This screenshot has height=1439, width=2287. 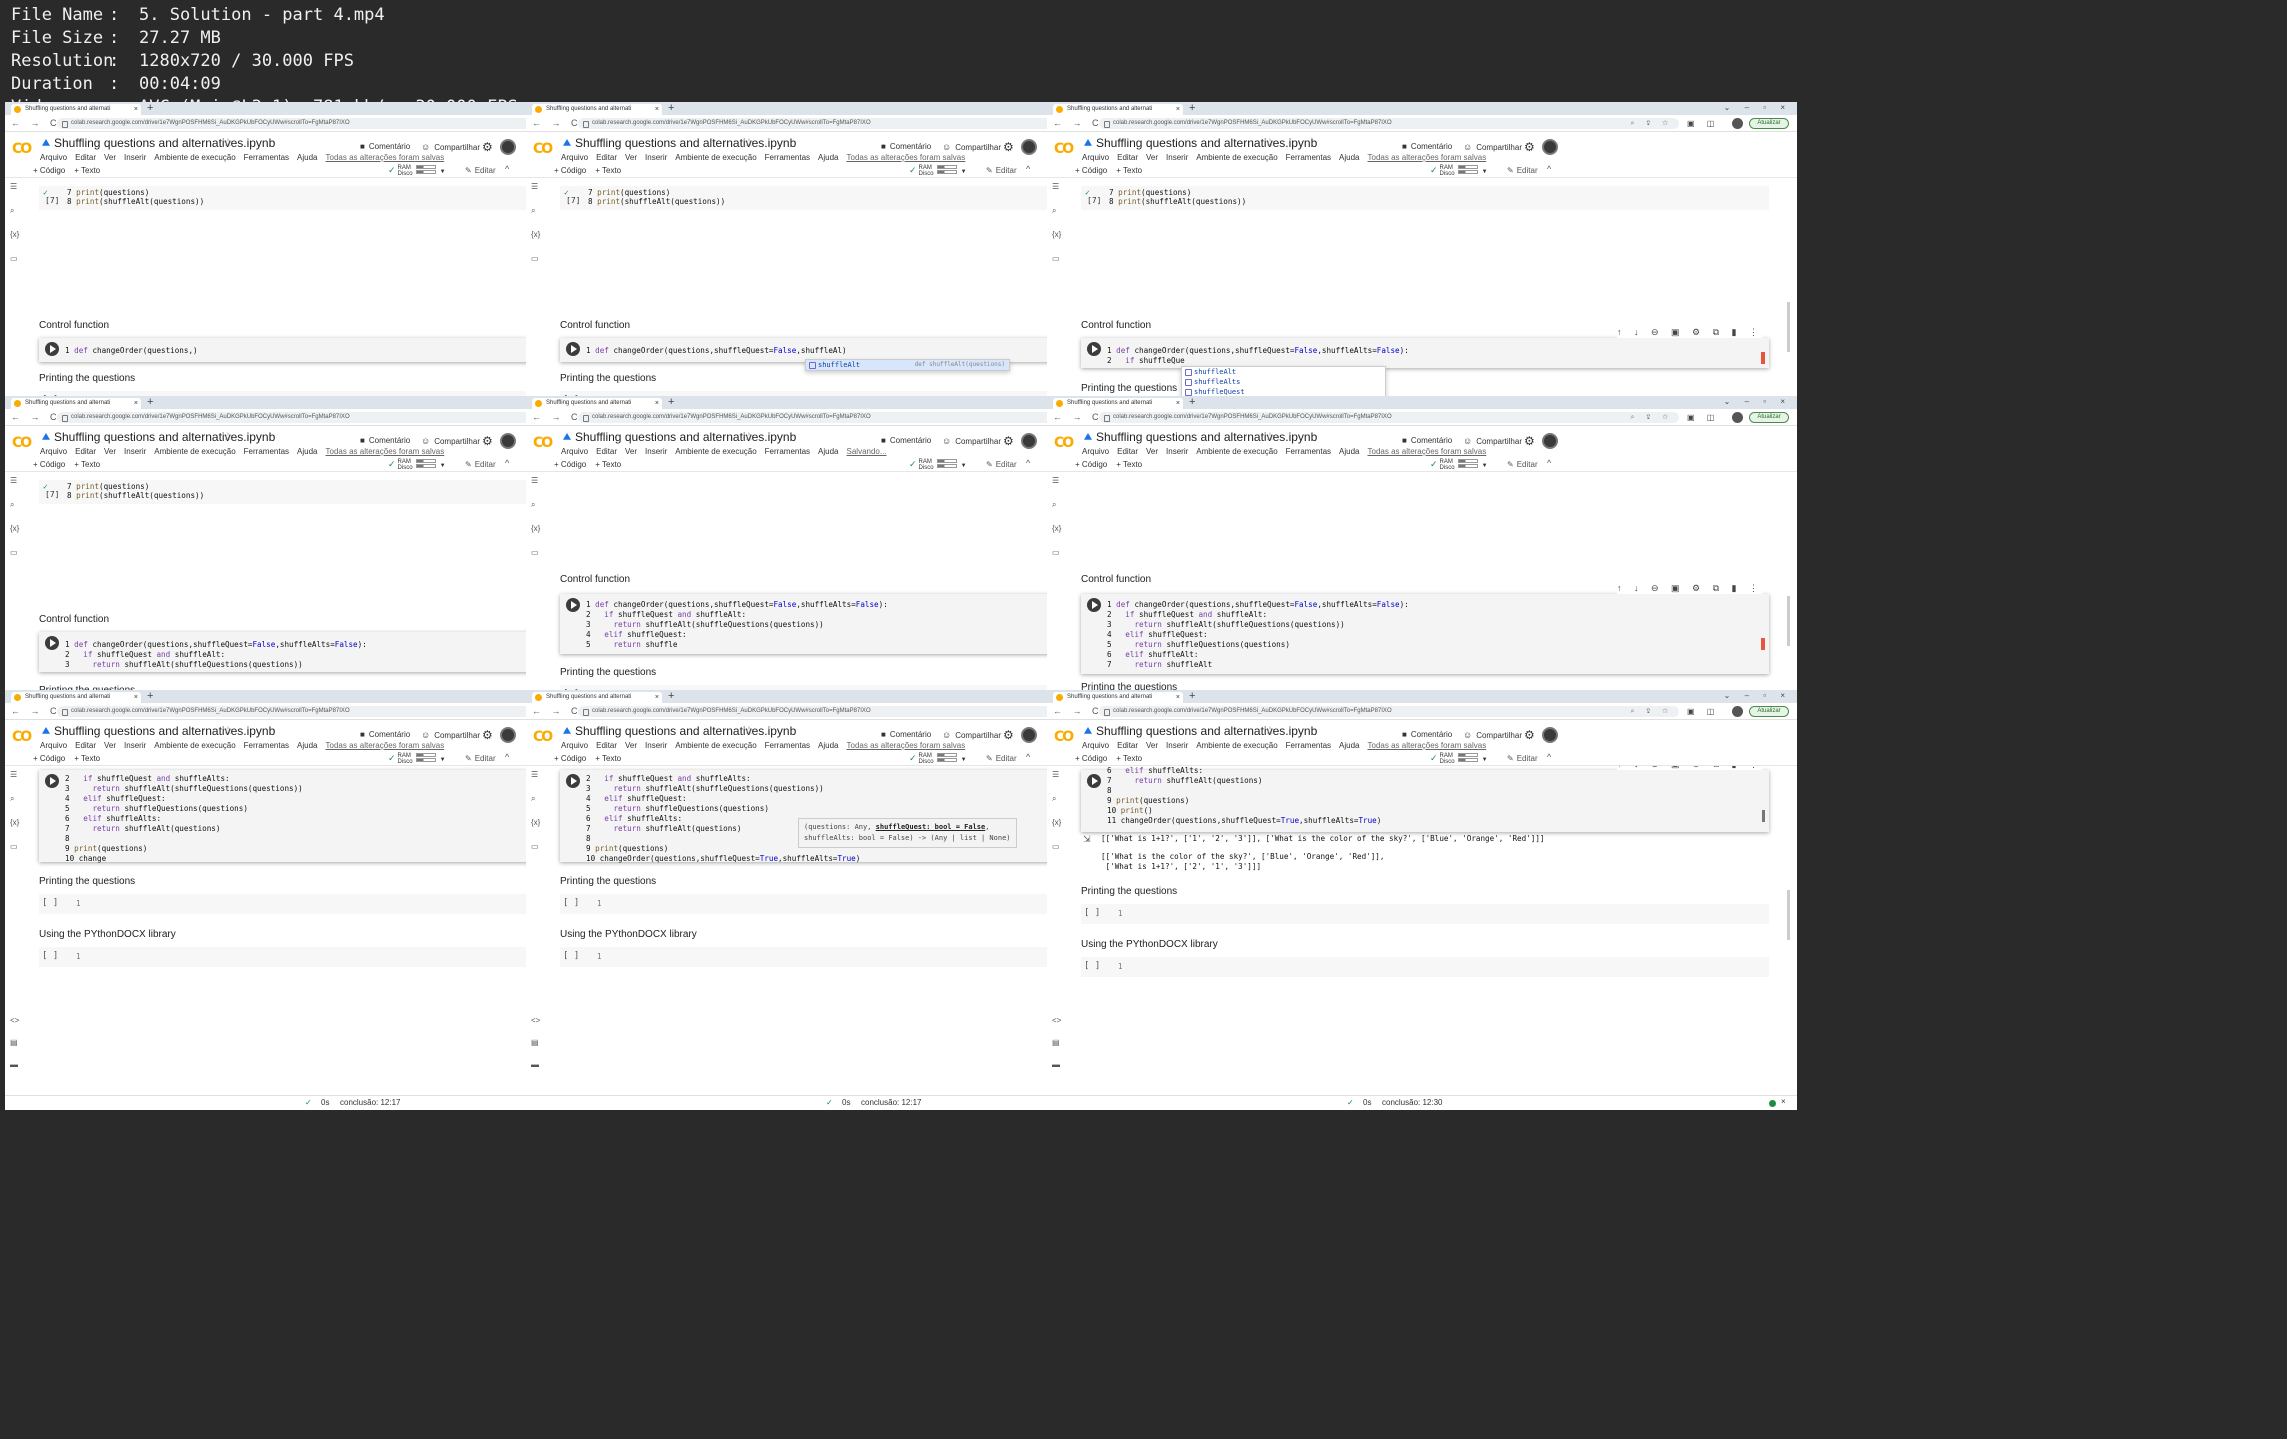 I want to click on terminal-icon: ▬, so click(x=14, y=1064).